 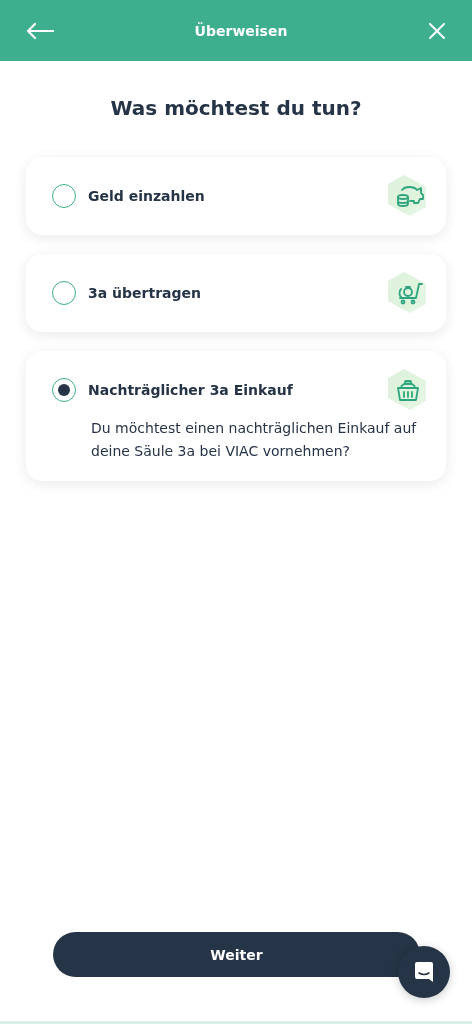 What do you see at coordinates (147, 196) in the screenshot?
I see `option-label: Geld einzahlen` at bounding box center [147, 196].